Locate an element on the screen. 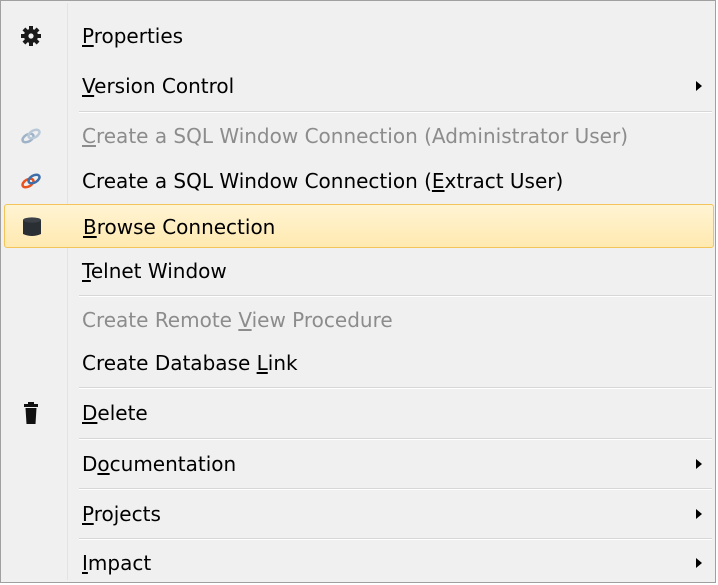 The height and width of the screenshot is (585, 718). menu-item-projects: Projects is located at coordinates (359, 514).